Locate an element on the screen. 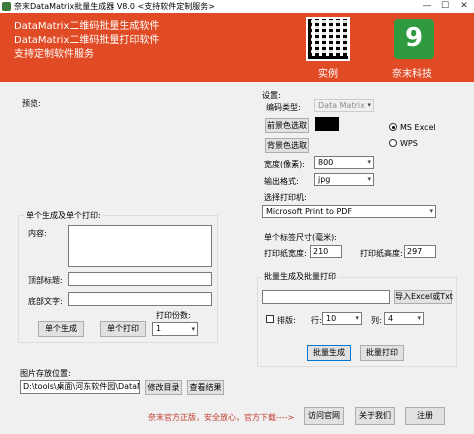 This screenshot has height=434, width=474. batch-file-input is located at coordinates (326, 297).